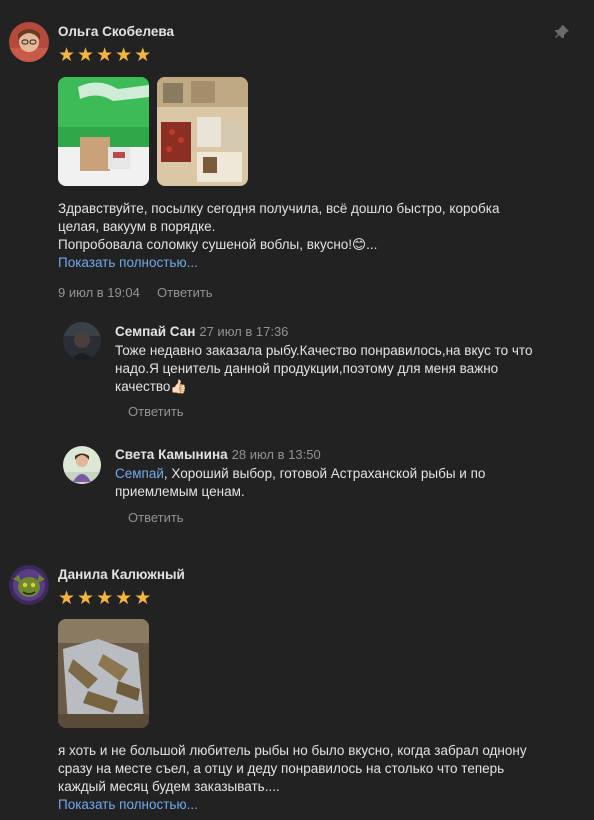 This screenshot has height=820, width=594. I want to click on review-text-line: целая, вакуум в порядке., so click(137, 226).